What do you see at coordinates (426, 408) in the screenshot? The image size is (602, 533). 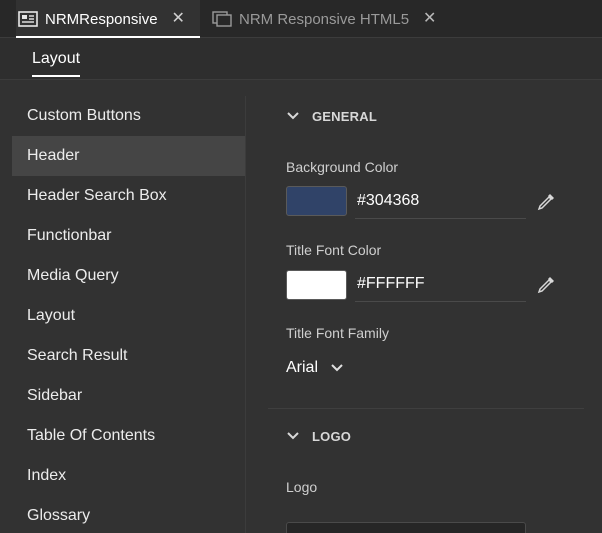 I see `section-divider` at bounding box center [426, 408].